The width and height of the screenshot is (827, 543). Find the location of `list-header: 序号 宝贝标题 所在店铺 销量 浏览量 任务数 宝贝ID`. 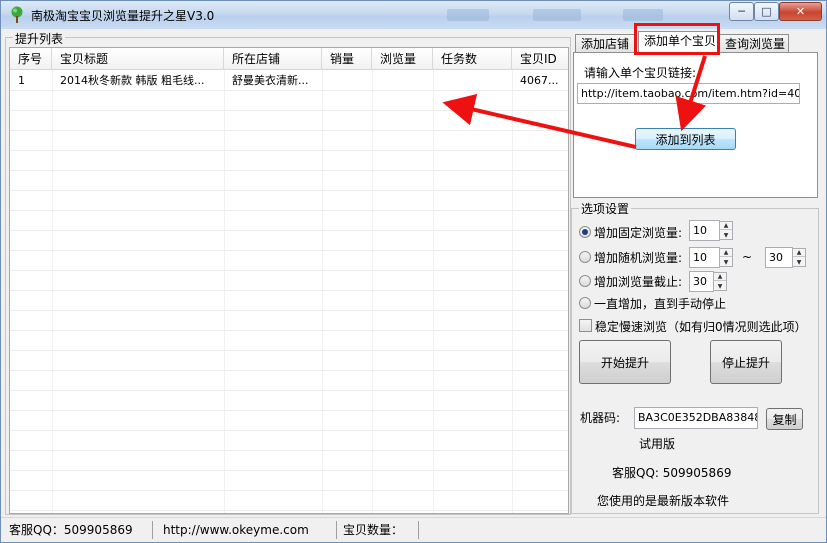

list-header: 序号 宝贝标题 所在店铺 销量 浏览量 任务数 宝贝ID is located at coordinates (289, 59).